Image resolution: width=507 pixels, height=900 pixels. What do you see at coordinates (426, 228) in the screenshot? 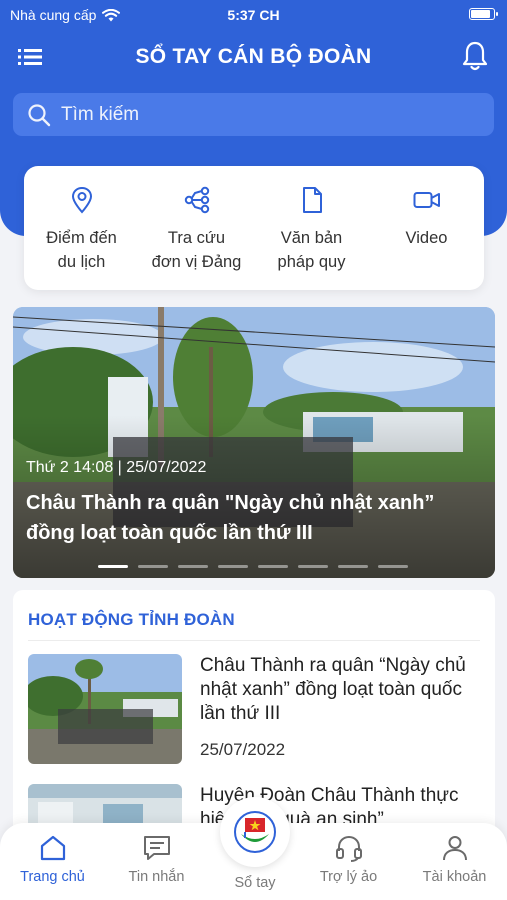
I see `quick-action-video: Video` at bounding box center [426, 228].